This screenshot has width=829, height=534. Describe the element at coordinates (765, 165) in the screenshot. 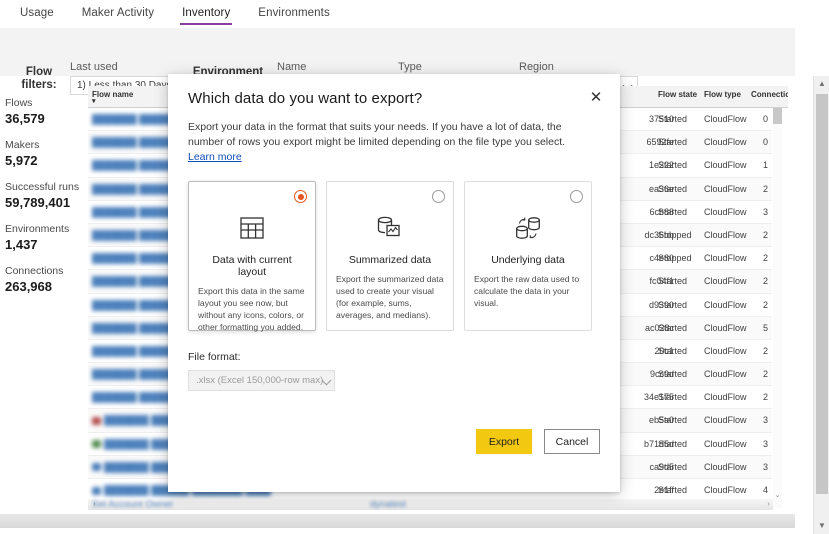

I see `cell-connections: 1` at that location.